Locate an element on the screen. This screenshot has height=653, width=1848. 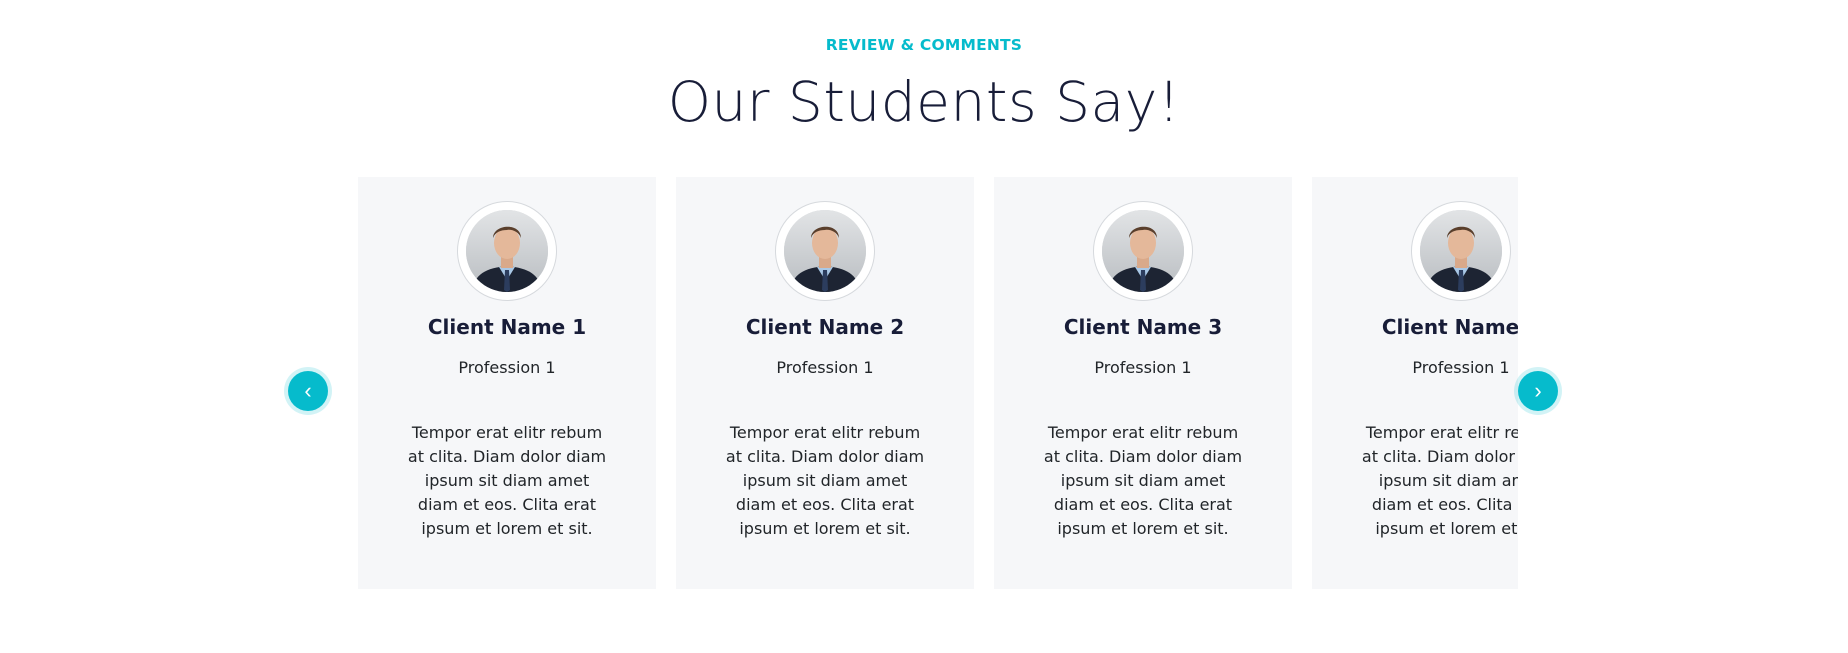
carousel-prev-button: ‹ is located at coordinates (308, 391).